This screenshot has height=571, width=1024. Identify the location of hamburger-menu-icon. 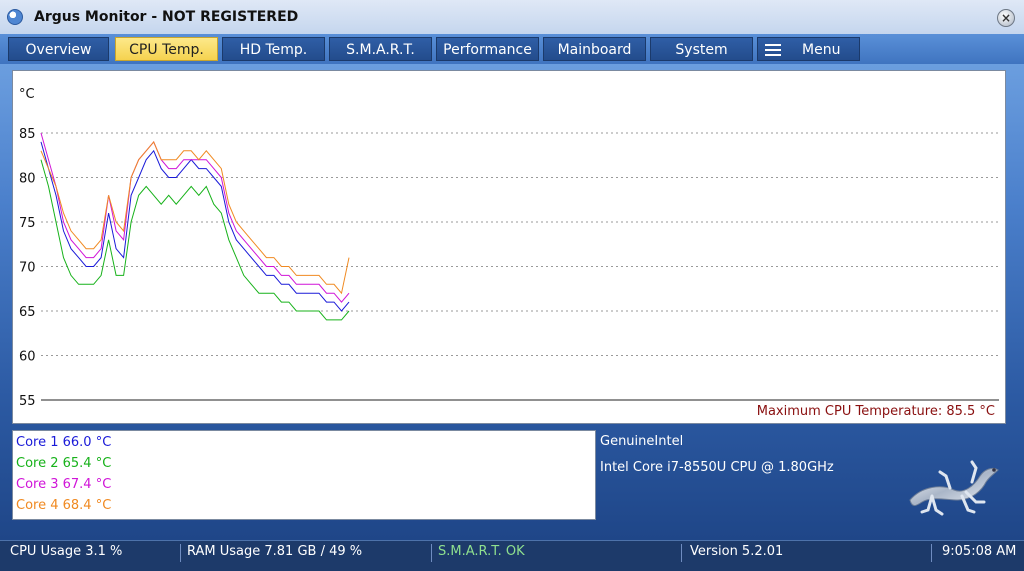
(773, 50).